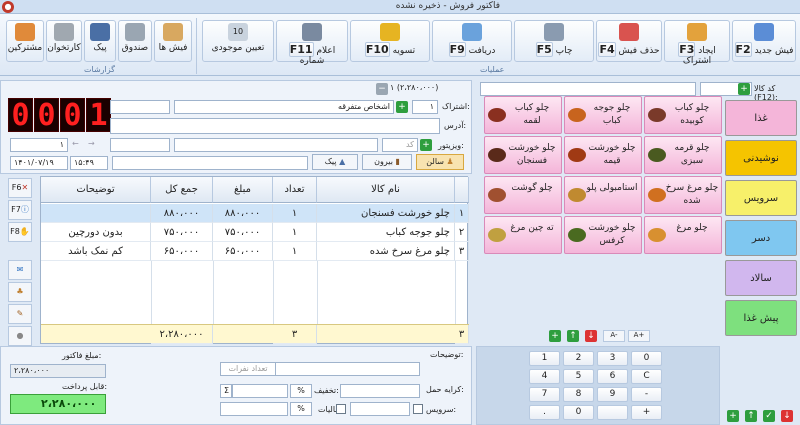 Image resolution: width=800 pixels, height=425 pixels. What do you see at coordinates (390, 41) in the screenshot?
I see `settle-button: F10 تسویه` at bounding box center [390, 41].